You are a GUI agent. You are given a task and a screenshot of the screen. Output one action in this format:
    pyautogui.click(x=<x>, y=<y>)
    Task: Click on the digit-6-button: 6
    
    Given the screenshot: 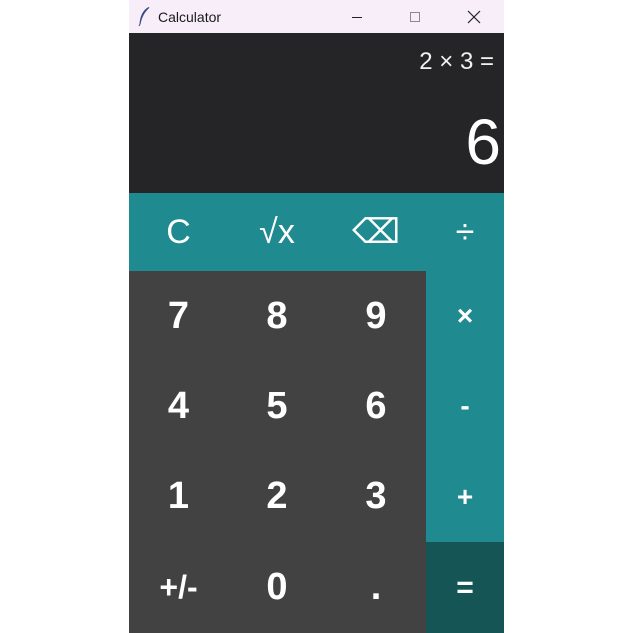 What is the action you would take?
    pyautogui.click(x=376, y=406)
    